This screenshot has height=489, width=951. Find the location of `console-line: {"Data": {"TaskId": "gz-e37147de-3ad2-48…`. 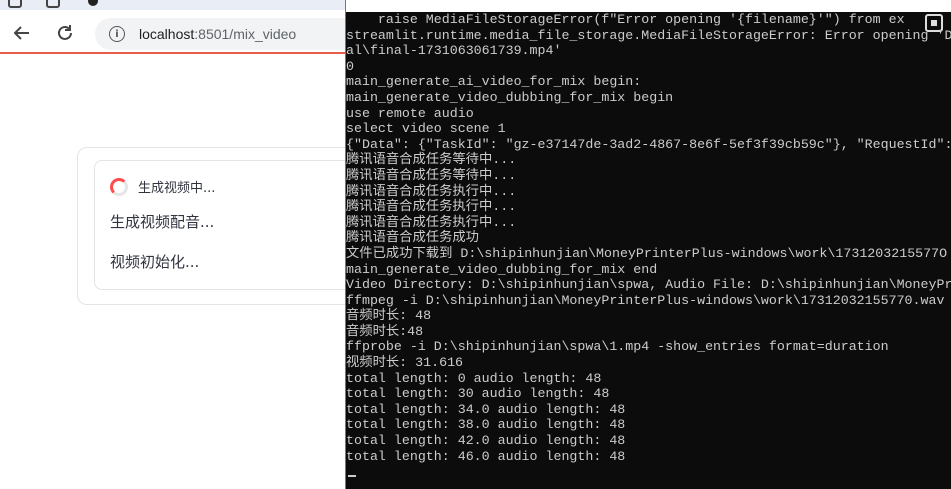

console-line: {"Data": {"TaskId": "gz-e37147de-3ad2-48… is located at coordinates (648, 144).